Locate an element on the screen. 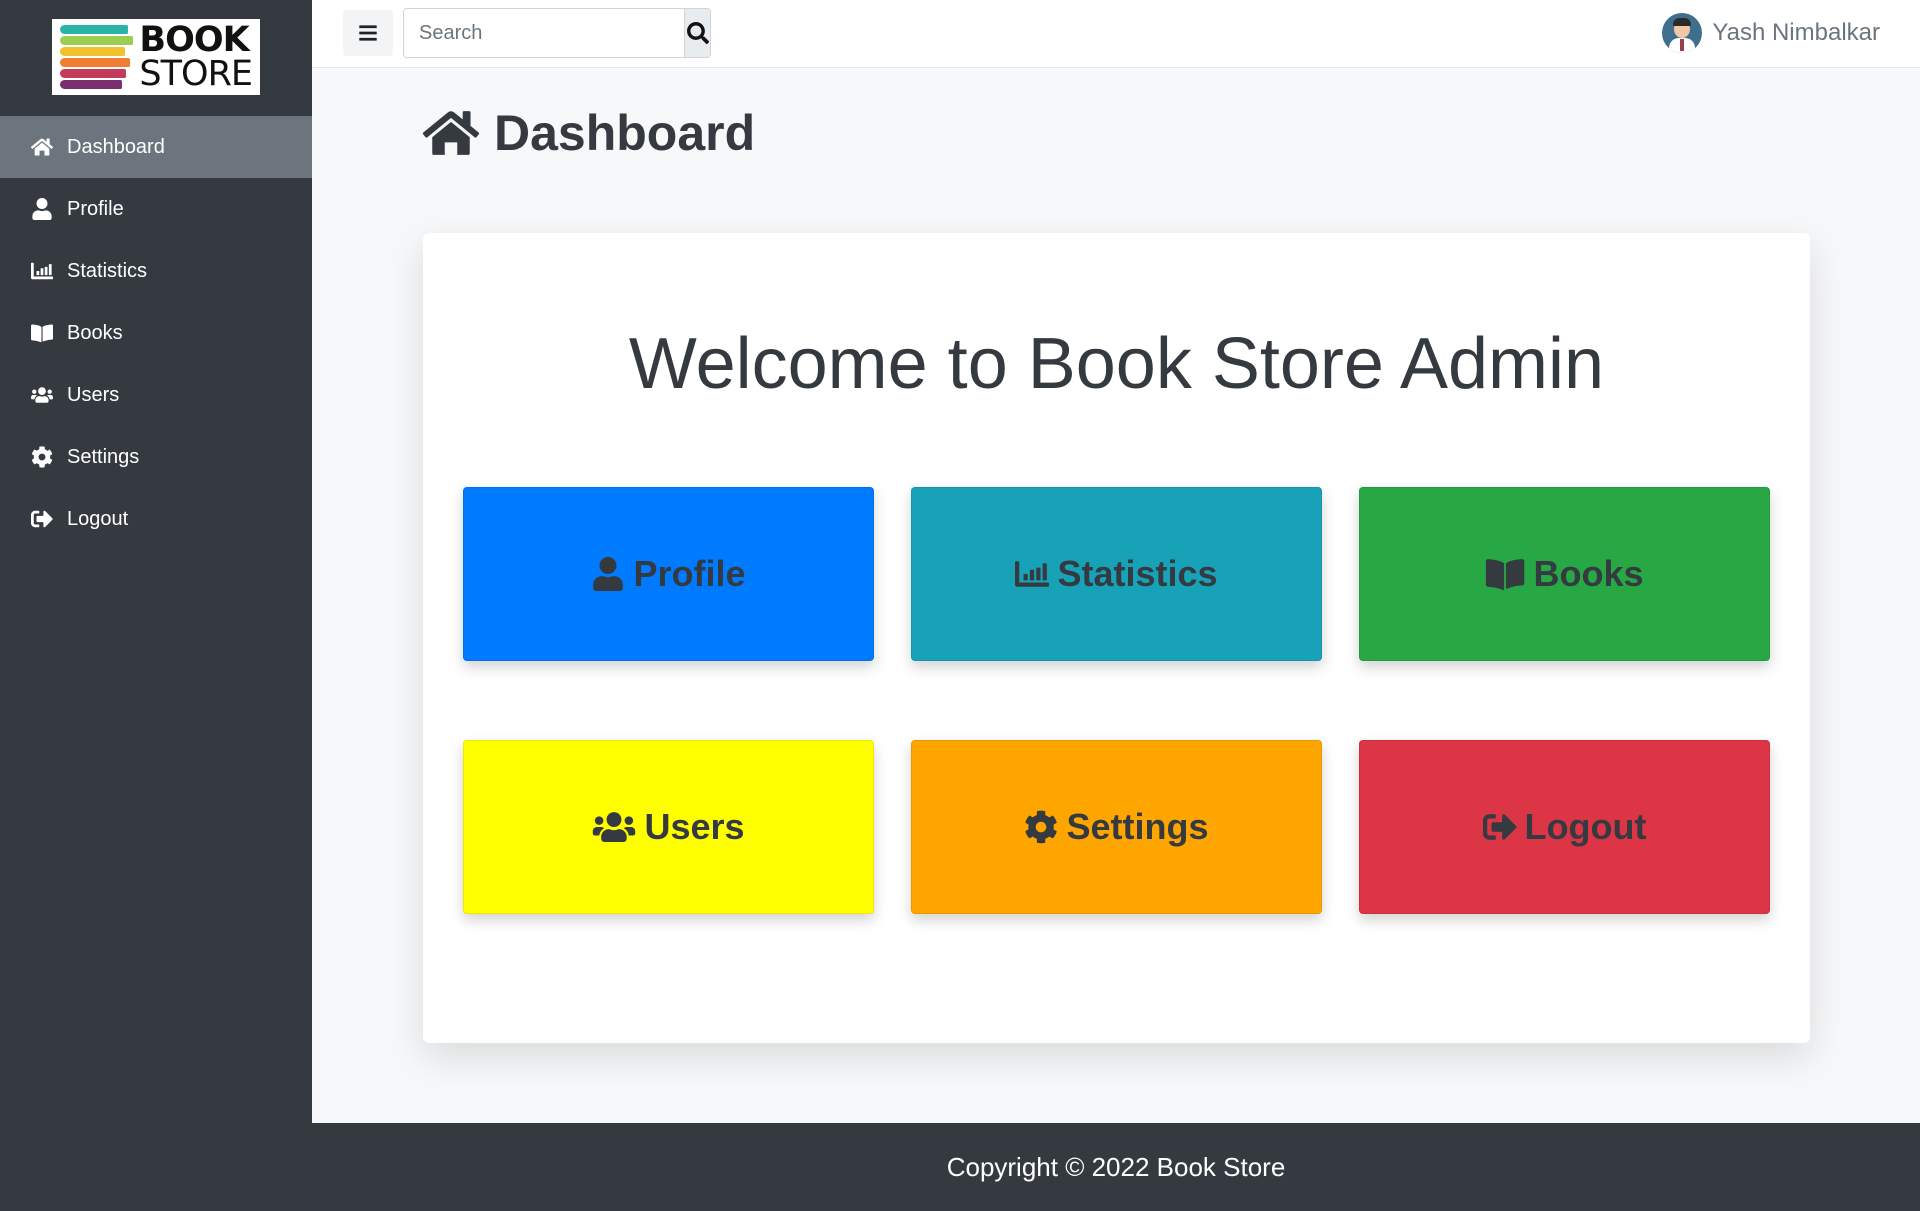  search-box is located at coordinates (557, 33).